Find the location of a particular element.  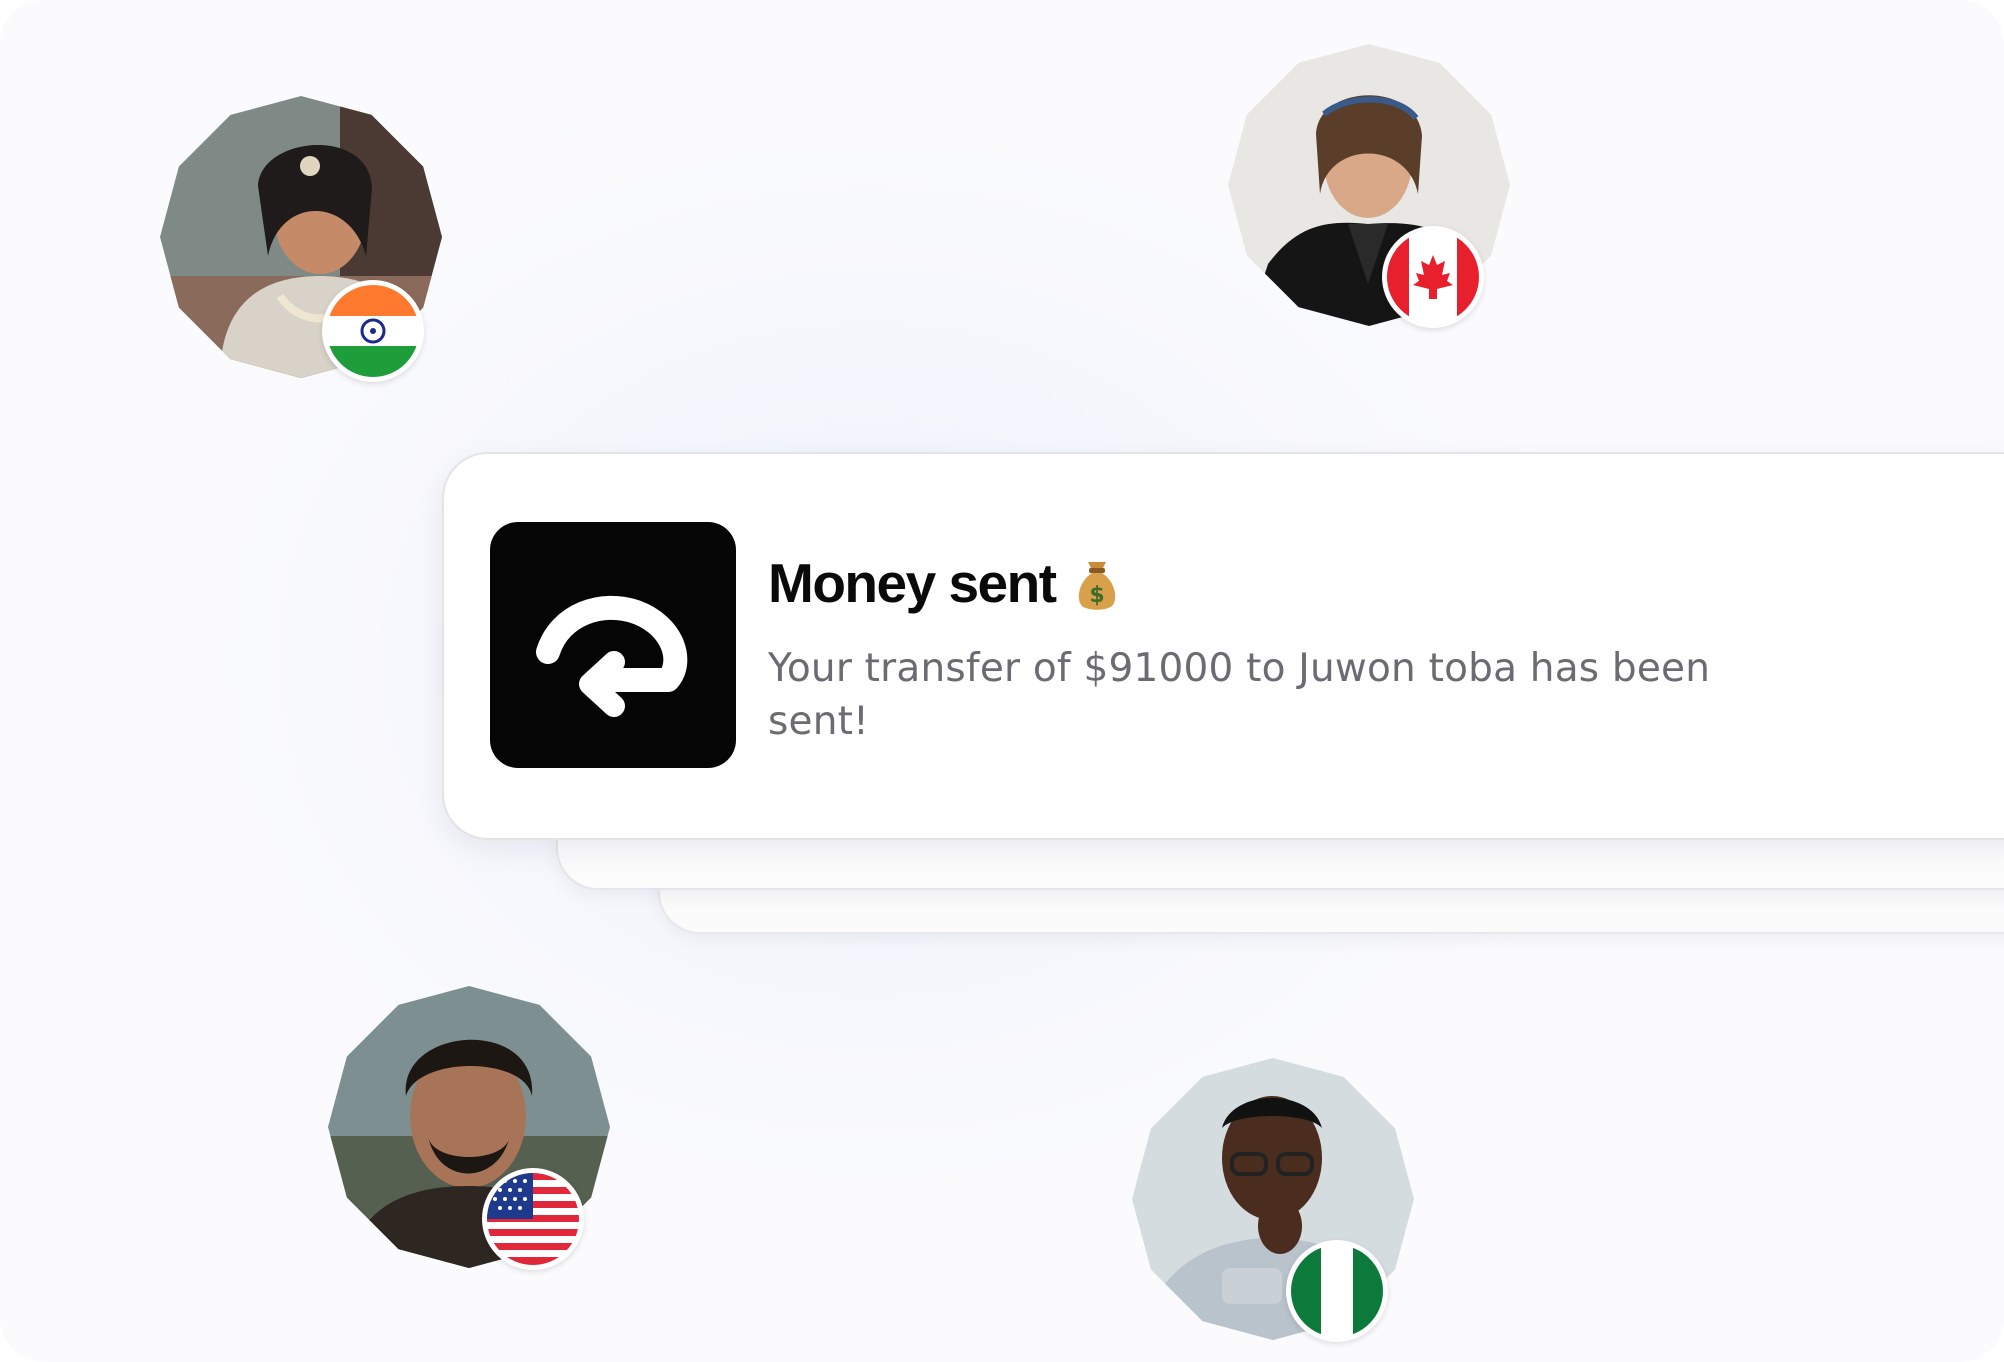

avatar-usa is located at coordinates (469, 1128).